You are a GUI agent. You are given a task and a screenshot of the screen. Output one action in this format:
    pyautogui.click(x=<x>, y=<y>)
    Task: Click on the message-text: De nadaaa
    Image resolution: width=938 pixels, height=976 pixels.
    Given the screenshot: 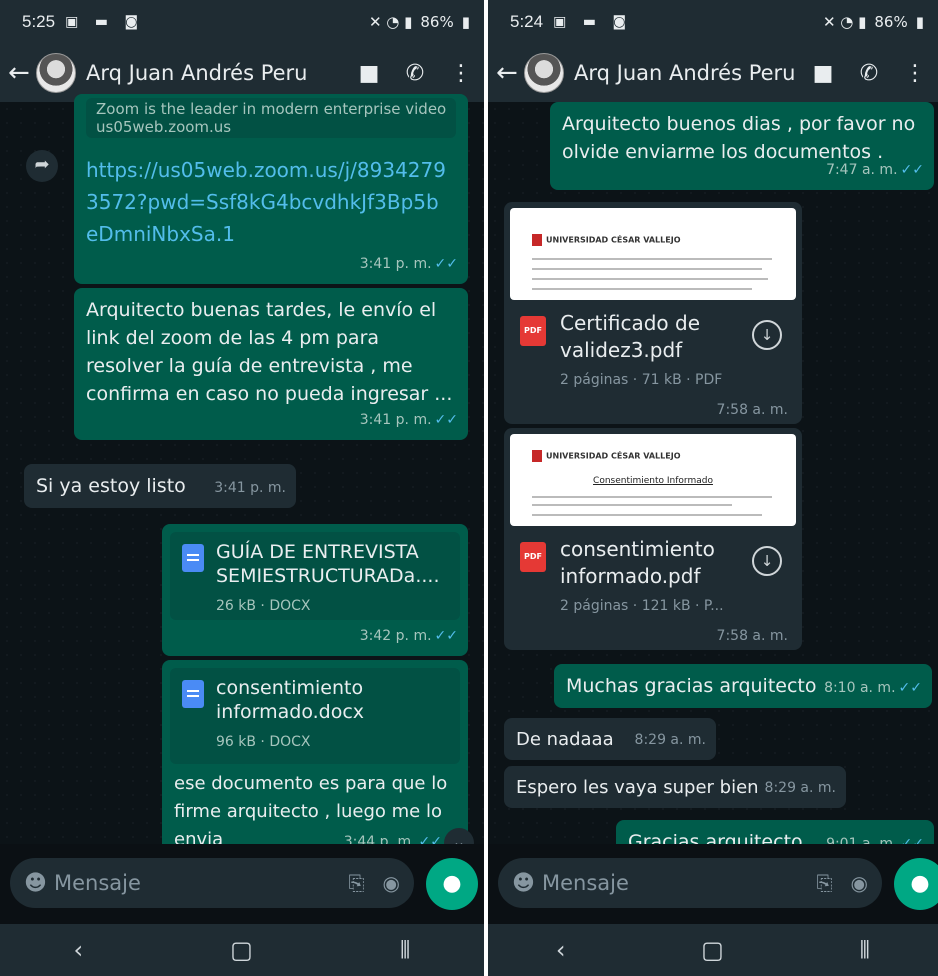 What is the action you would take?
    pyautogui.click(x=565, y=739)
    